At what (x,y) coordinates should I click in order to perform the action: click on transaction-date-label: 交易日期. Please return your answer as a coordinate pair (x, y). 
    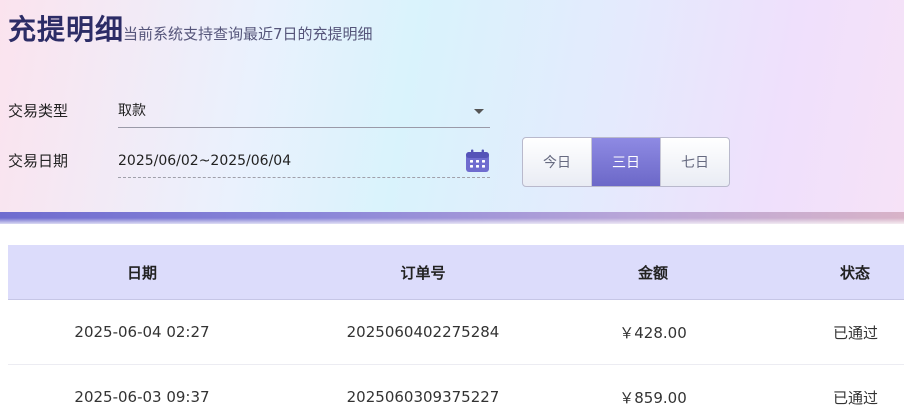
    Looking at the image, I should click on (38, 161).